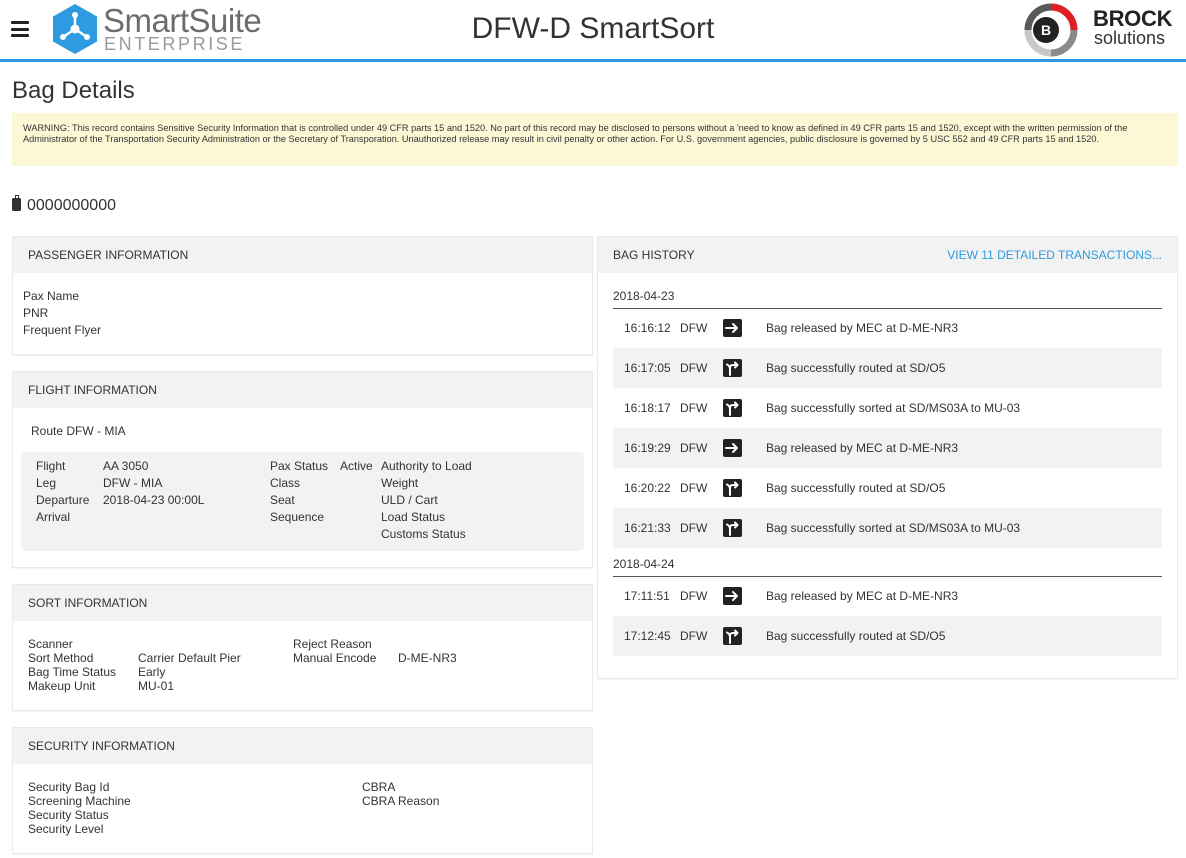  What do you see at coordinates (50, 644) in the screenshot?
I see `scanner-label: Scanner` at bounding box center [50, 644].